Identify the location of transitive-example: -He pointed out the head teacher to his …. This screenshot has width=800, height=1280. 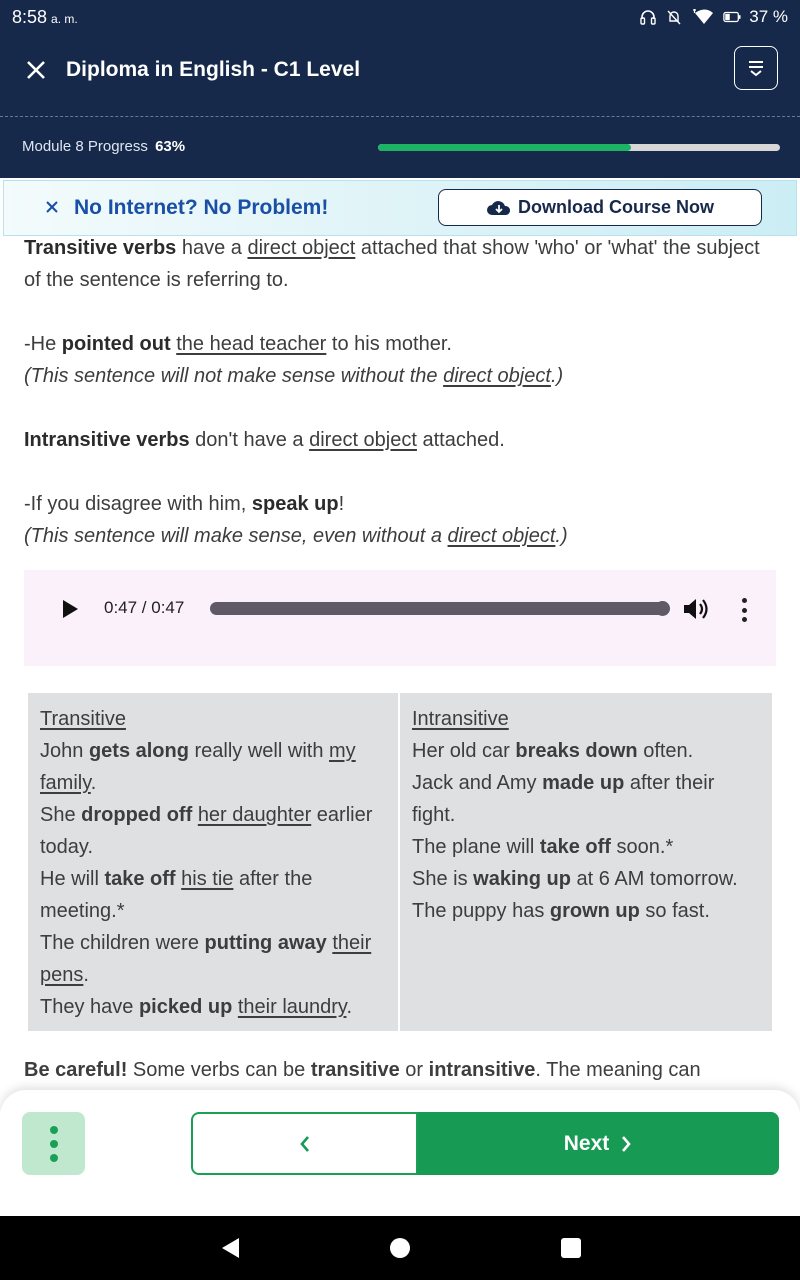
(238, 344).